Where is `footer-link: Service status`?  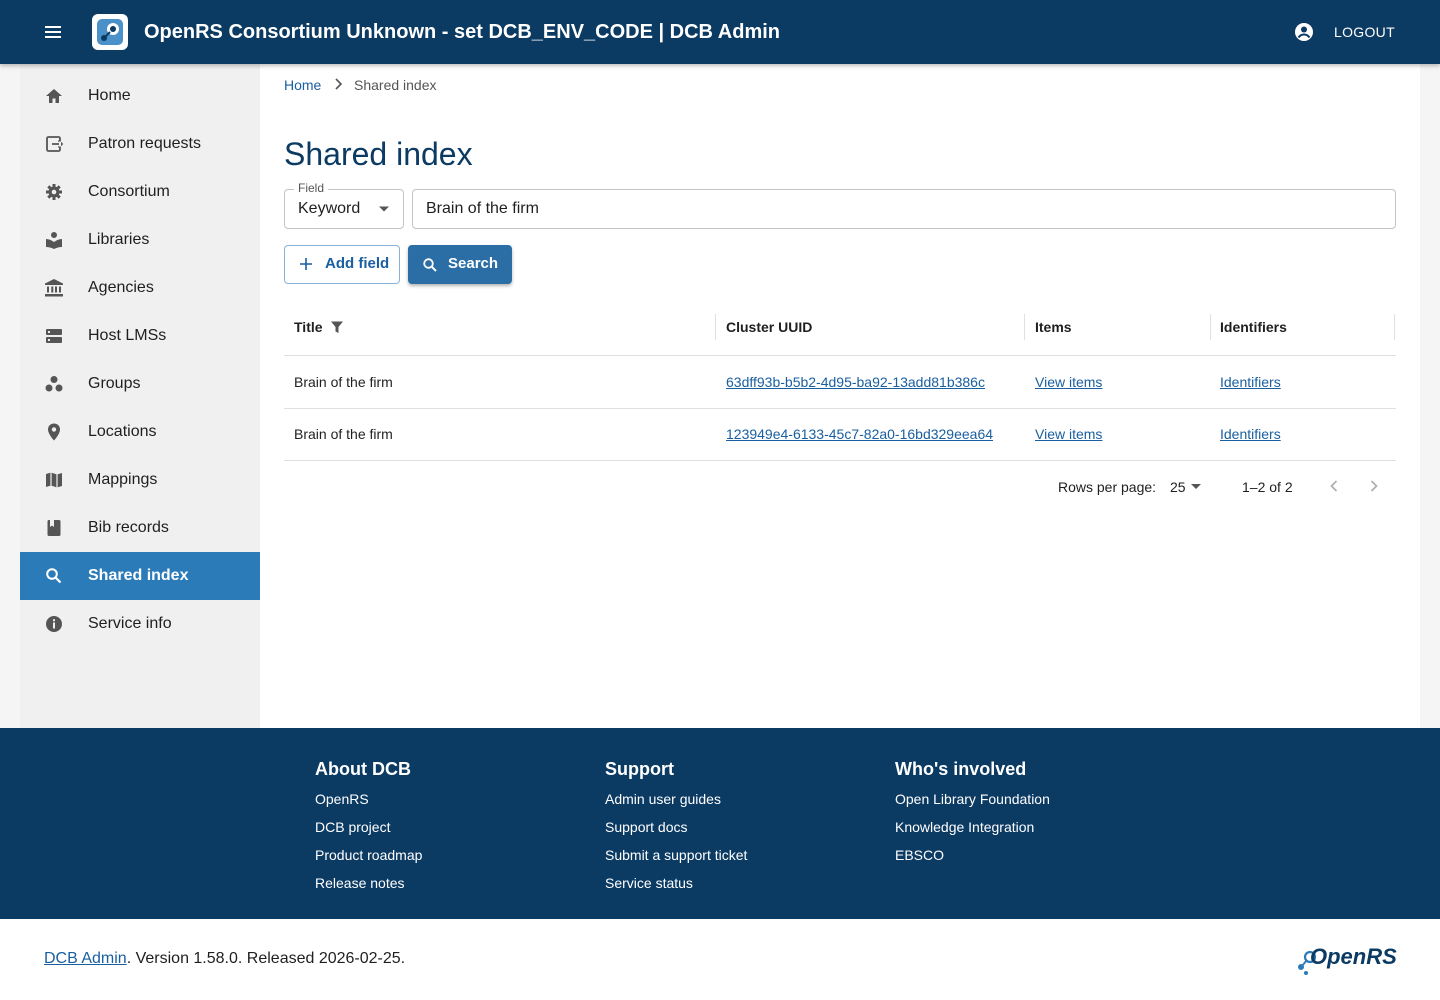
footer-link: Service status is located at coordinates (676, 883).